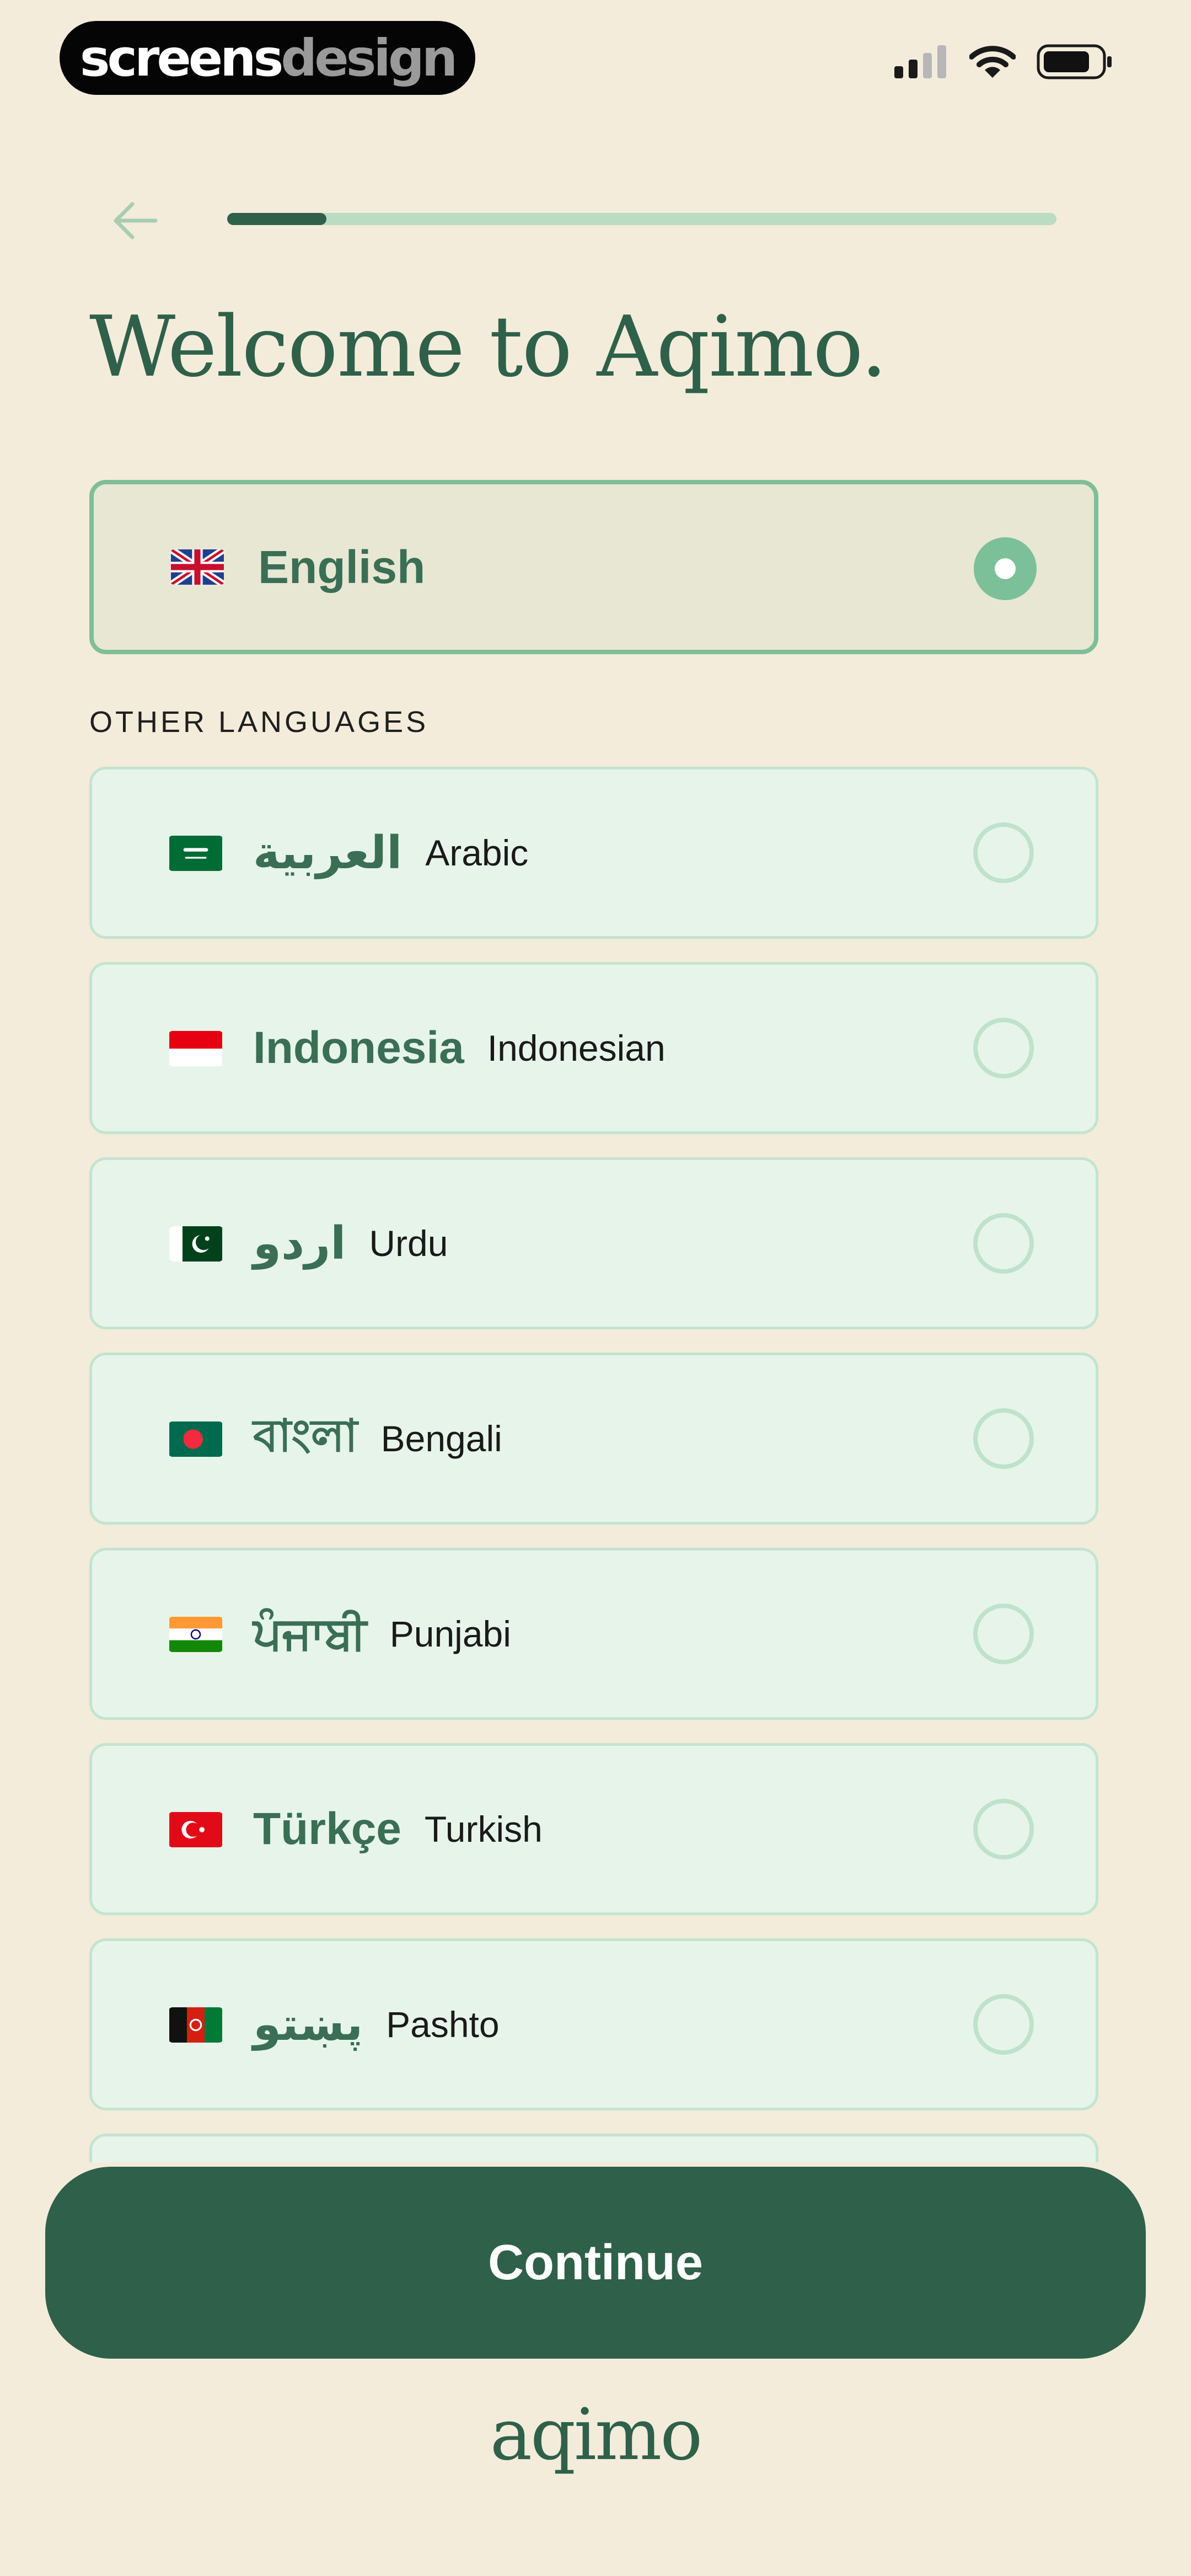 The height and width of the screenshot is (2576, 1191). Describe the element at coordinates (305, 1435) in the screenshot. I see `language-native-name: বাংলা` at that location.